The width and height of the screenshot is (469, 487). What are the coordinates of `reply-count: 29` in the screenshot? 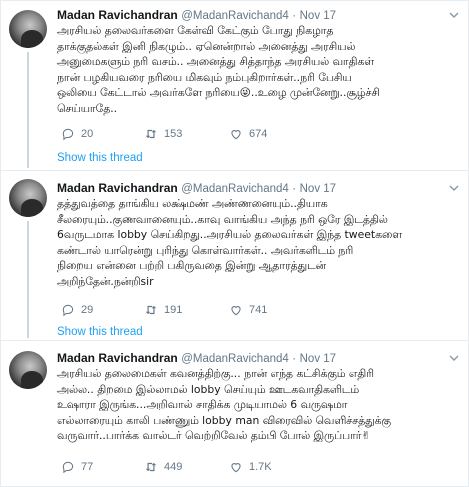 It's located at (87, 310).